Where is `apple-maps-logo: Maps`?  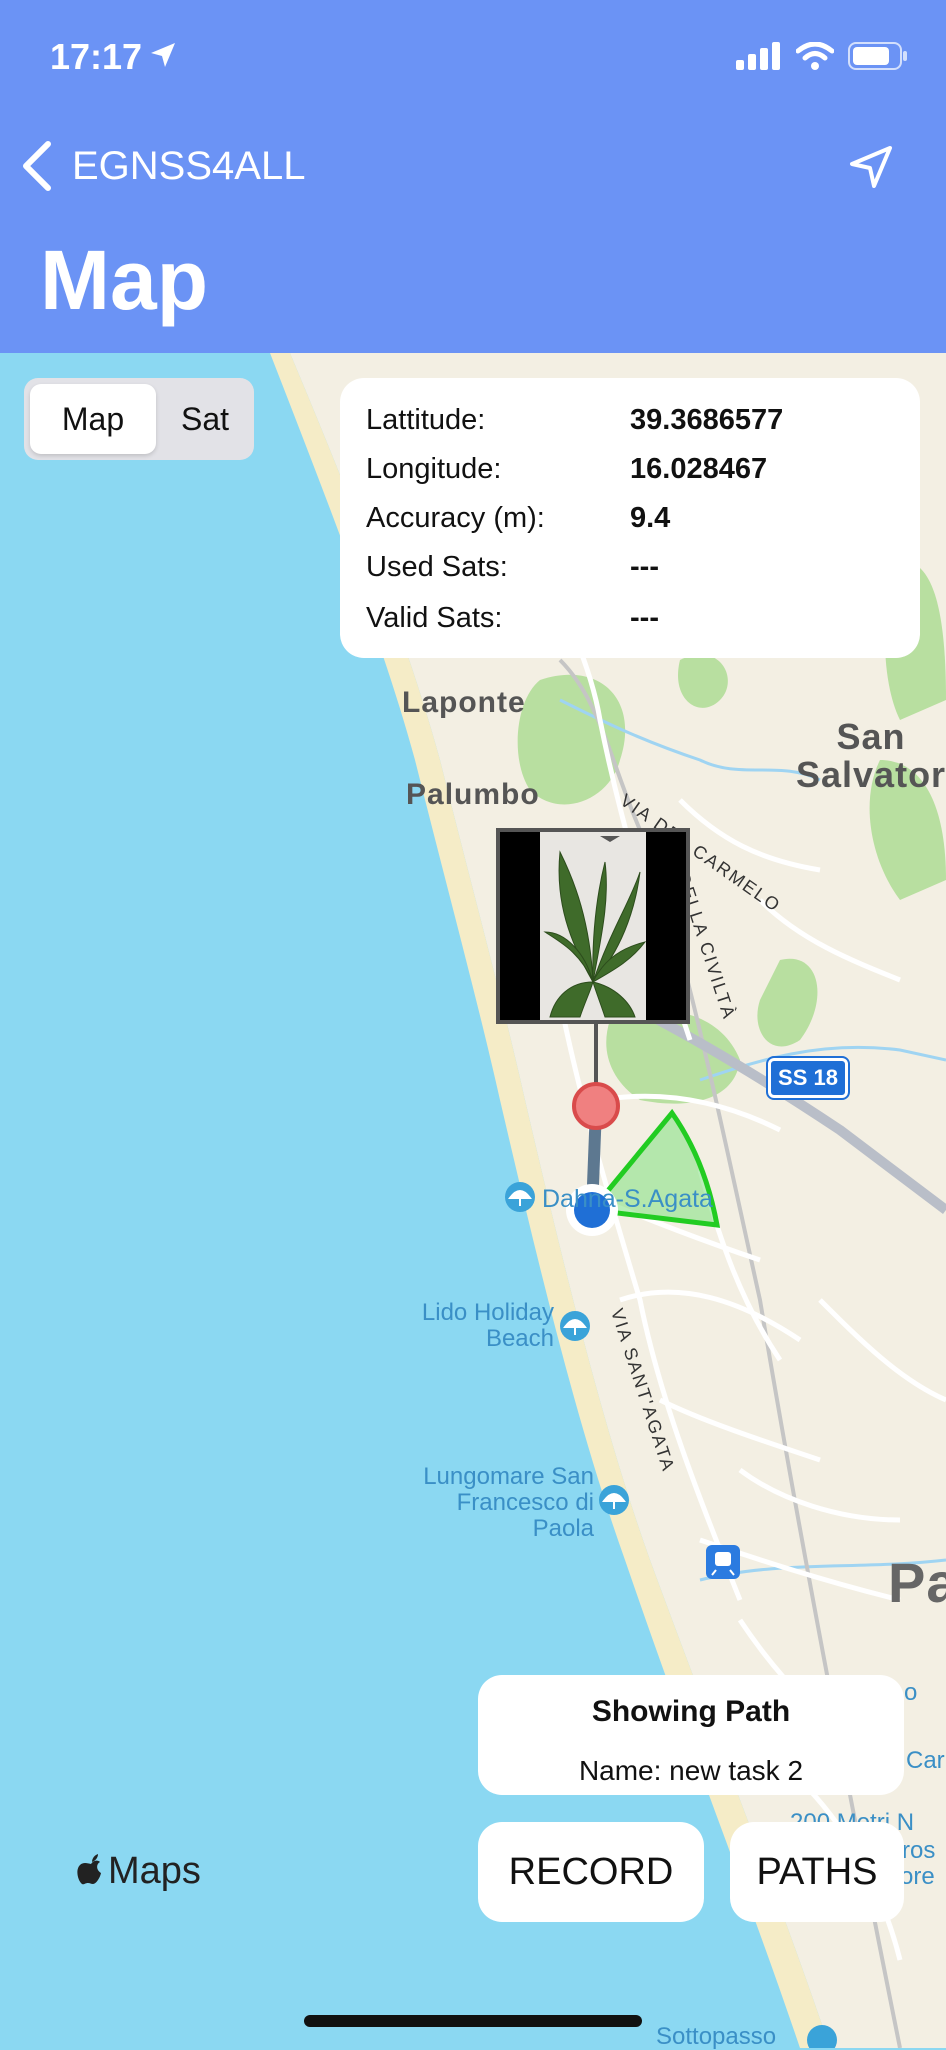
apple-maps-logo: Maps is located at coordinates (138, 1871).